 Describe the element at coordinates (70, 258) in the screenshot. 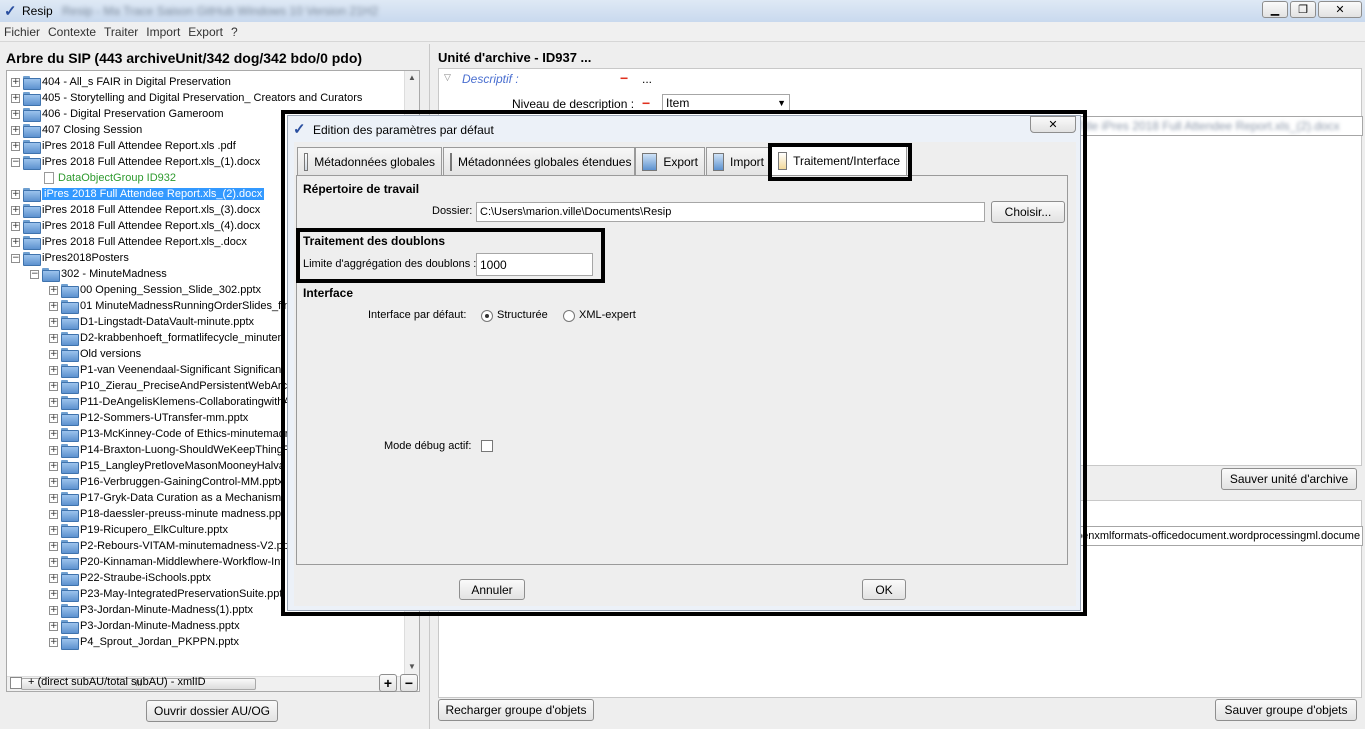

I see `tree-item: − iPres2018Posters` at that location.